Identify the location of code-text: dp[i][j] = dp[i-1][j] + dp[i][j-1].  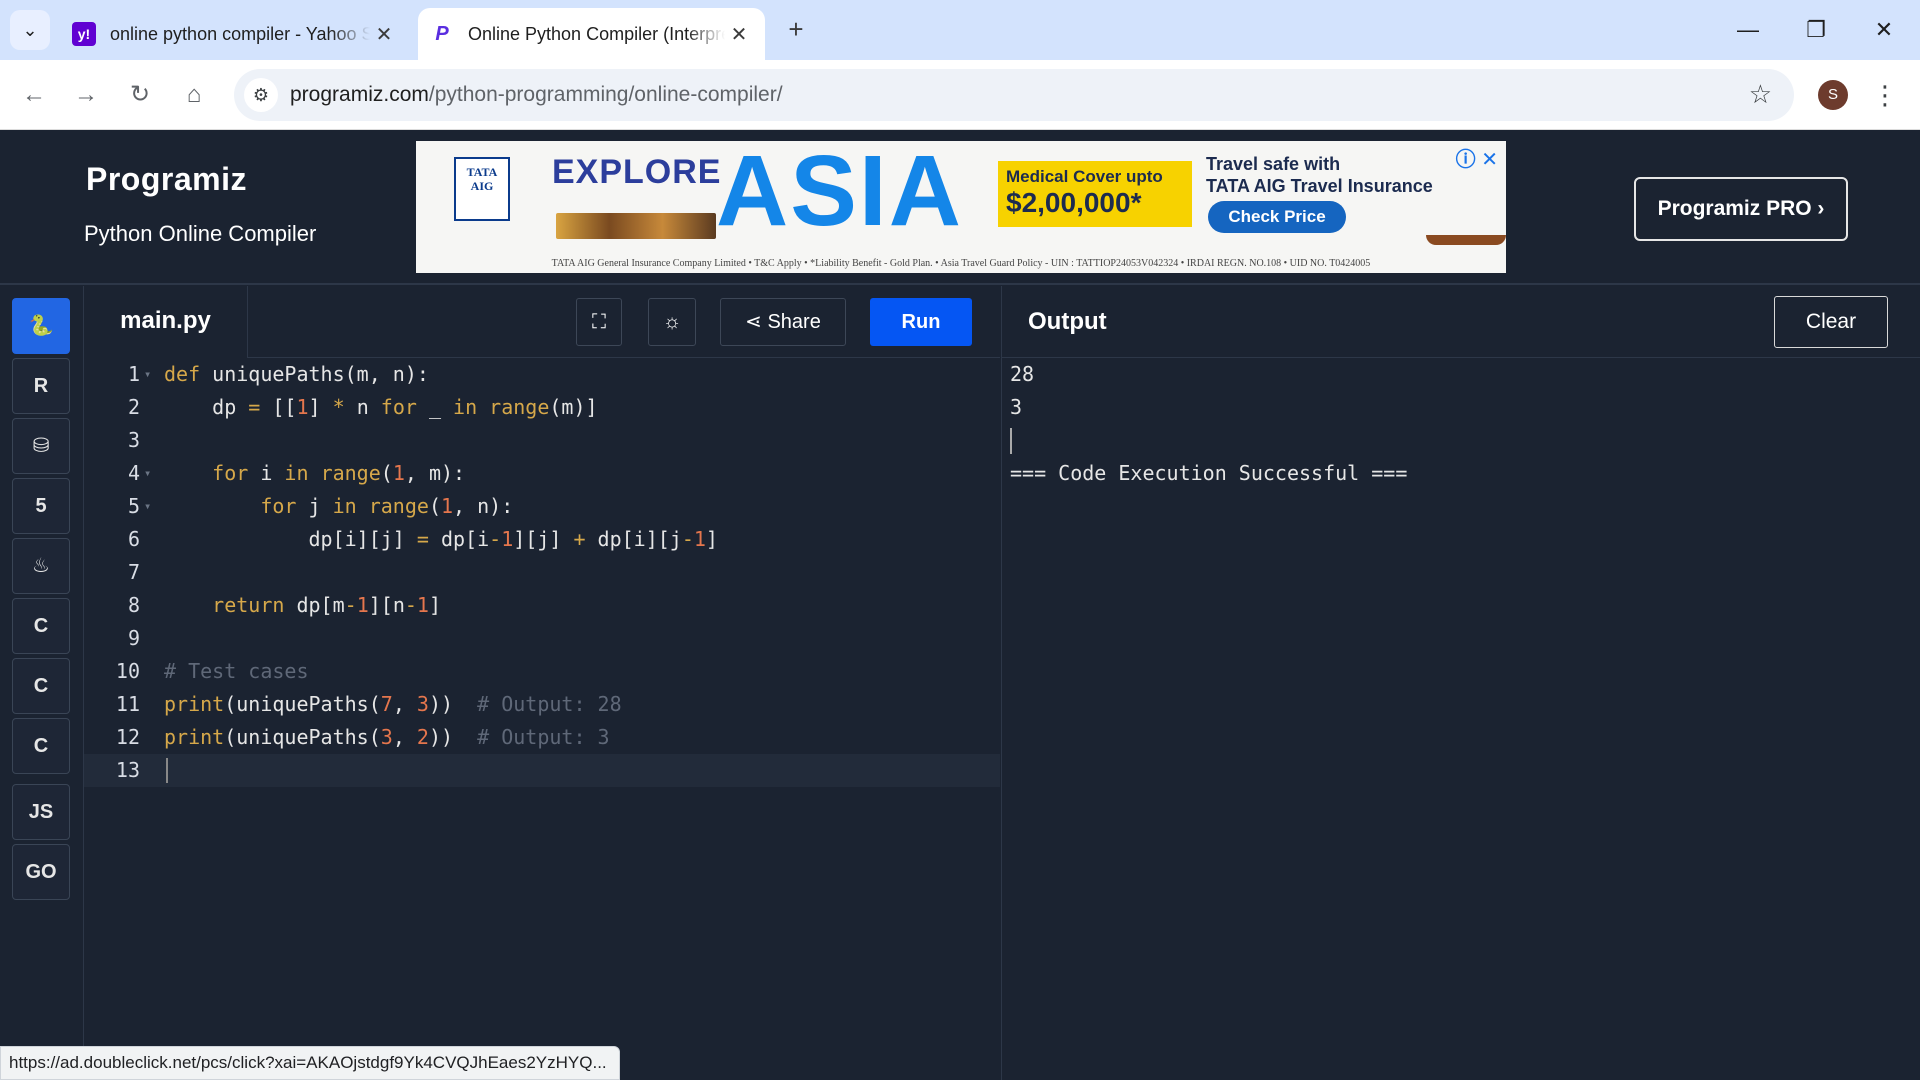
(441, 539).